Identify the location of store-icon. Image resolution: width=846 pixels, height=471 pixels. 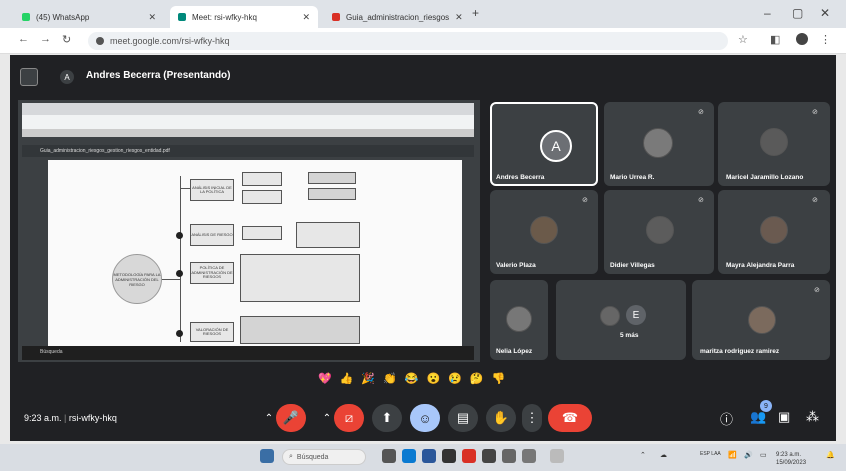
(489, 456).